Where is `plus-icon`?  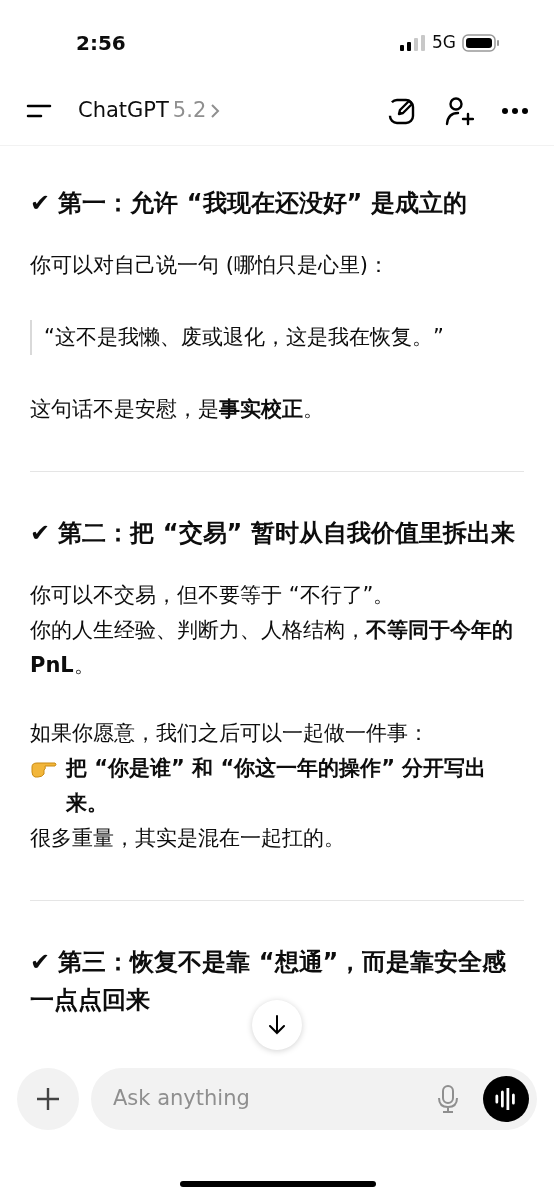
plus-icon is located at coordinates (48, 1099).